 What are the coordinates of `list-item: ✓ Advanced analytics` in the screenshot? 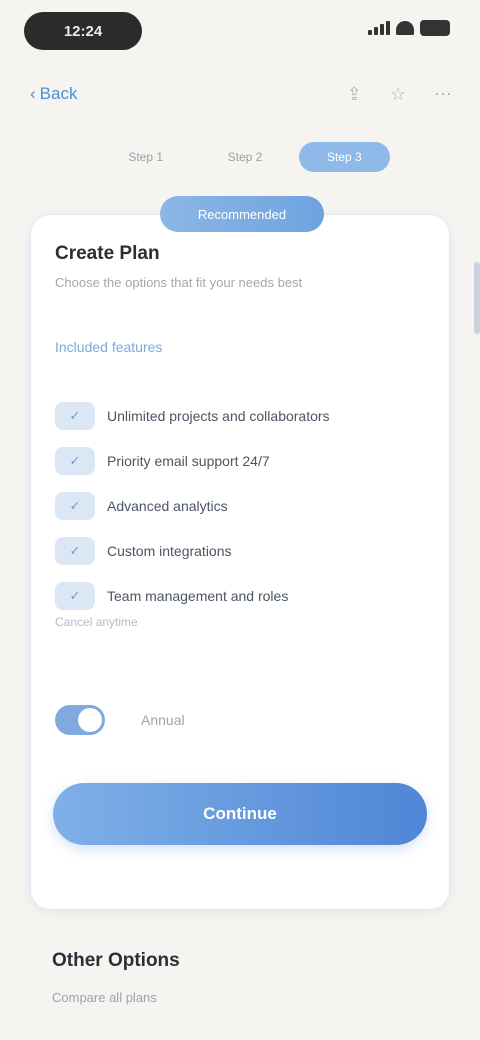 It's located at (240, 505).